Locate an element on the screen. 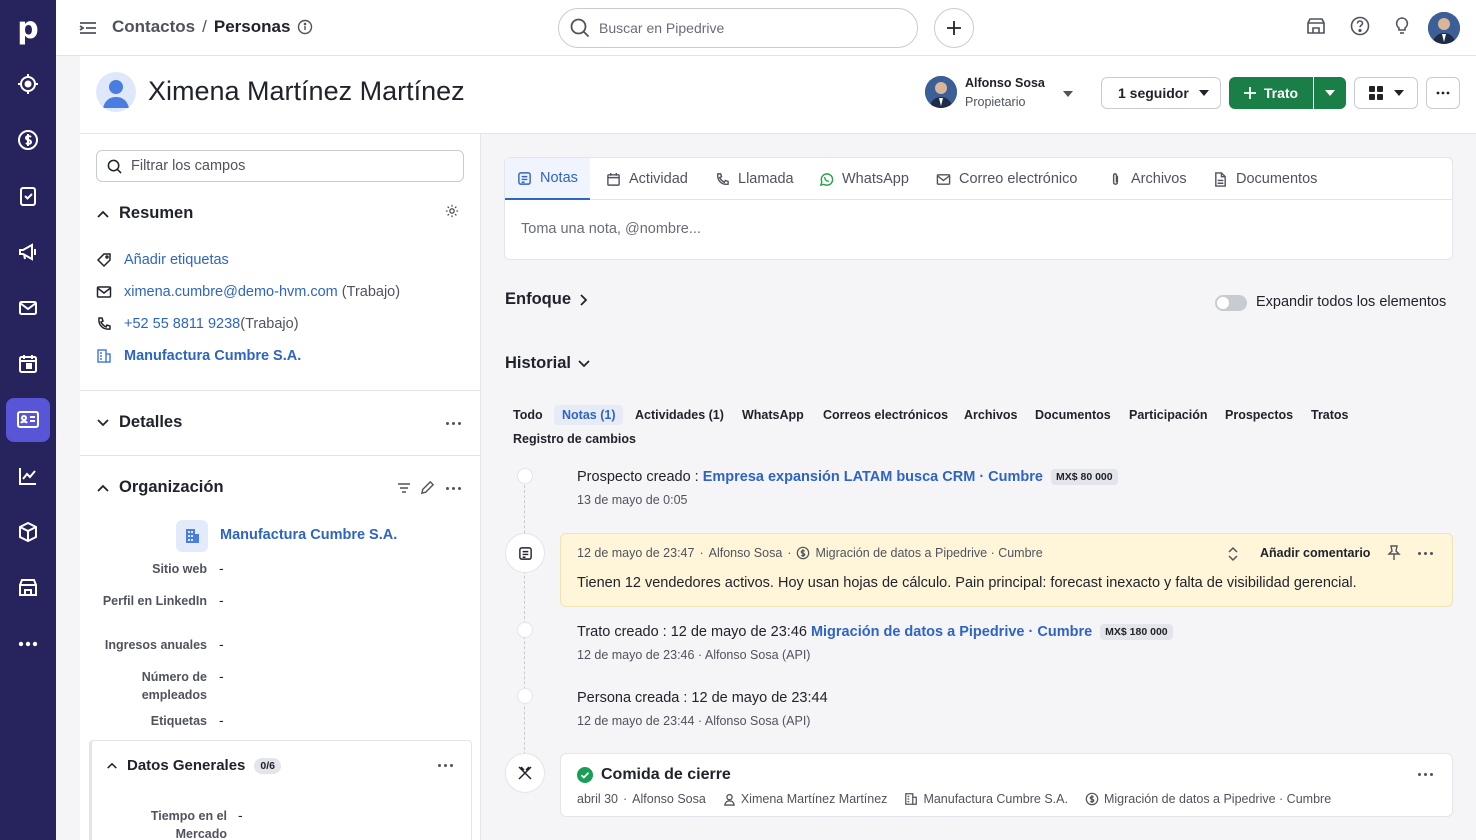 Image resolution: width=1476 pixels, height=840 pixels. focus-section-toggle: Enfoque is located at coordinates (546, 299).